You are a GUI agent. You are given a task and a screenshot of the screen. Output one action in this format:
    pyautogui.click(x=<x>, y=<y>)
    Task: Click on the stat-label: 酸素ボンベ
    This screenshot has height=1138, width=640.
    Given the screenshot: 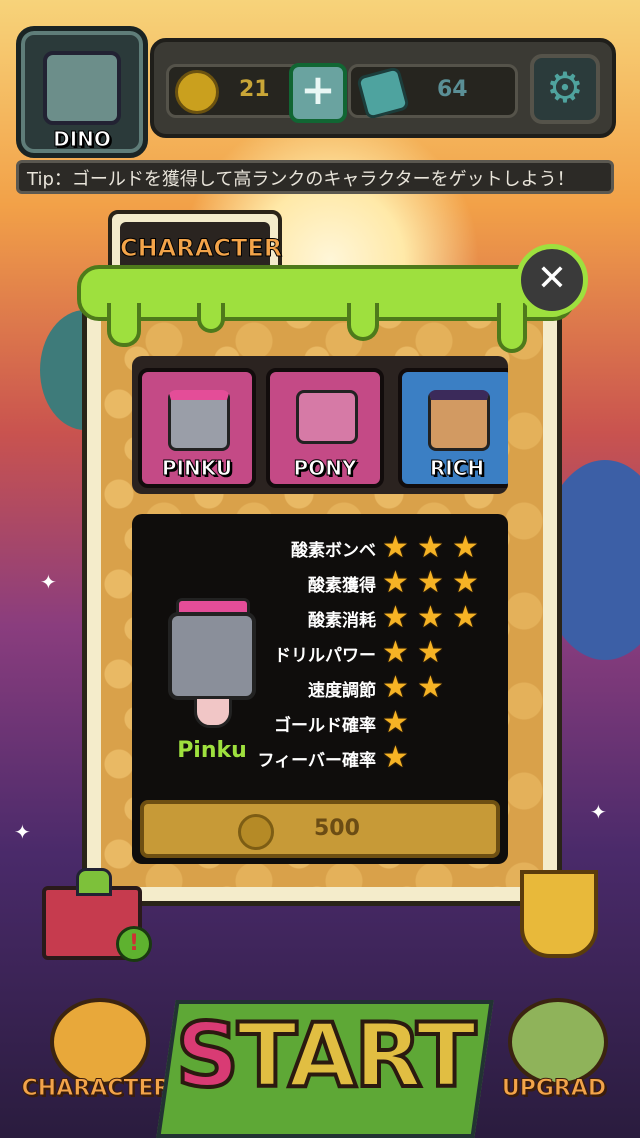 What is the action you would take?
    pyautogui.click(x=333, y=551)
    